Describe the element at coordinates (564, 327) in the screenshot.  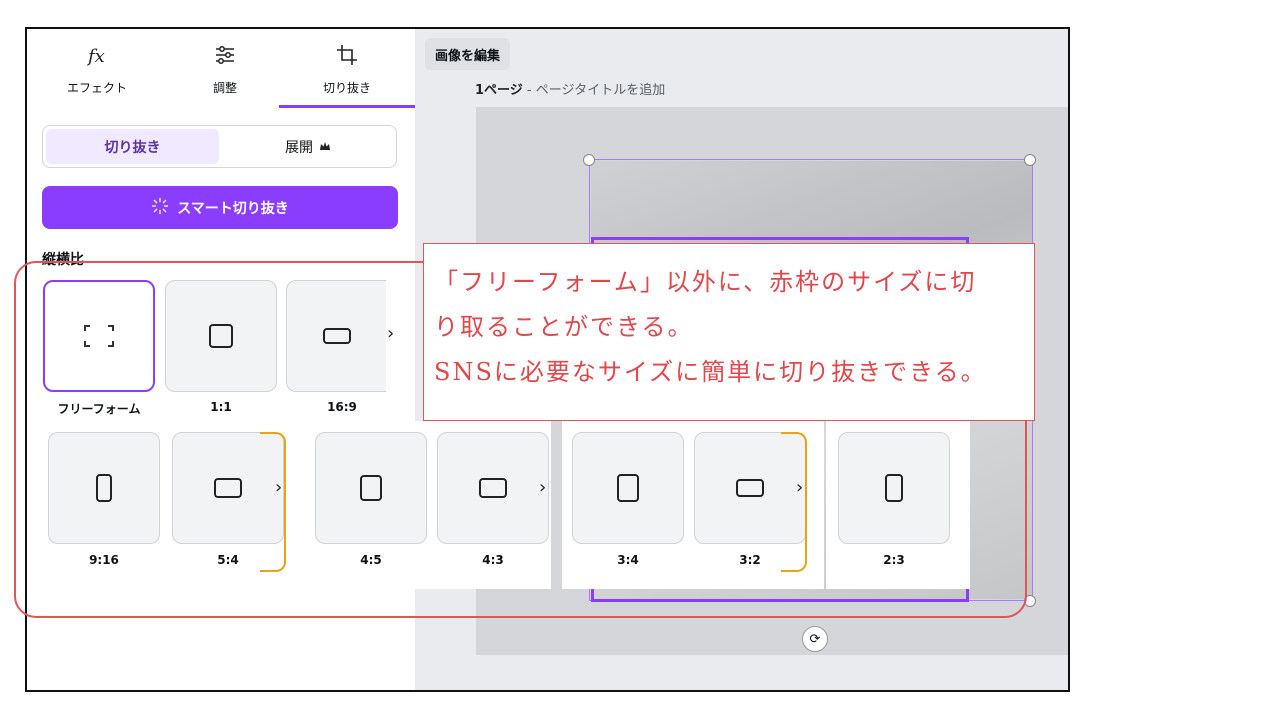
I see `annotation-line-2: り取ることができる。` at that location.